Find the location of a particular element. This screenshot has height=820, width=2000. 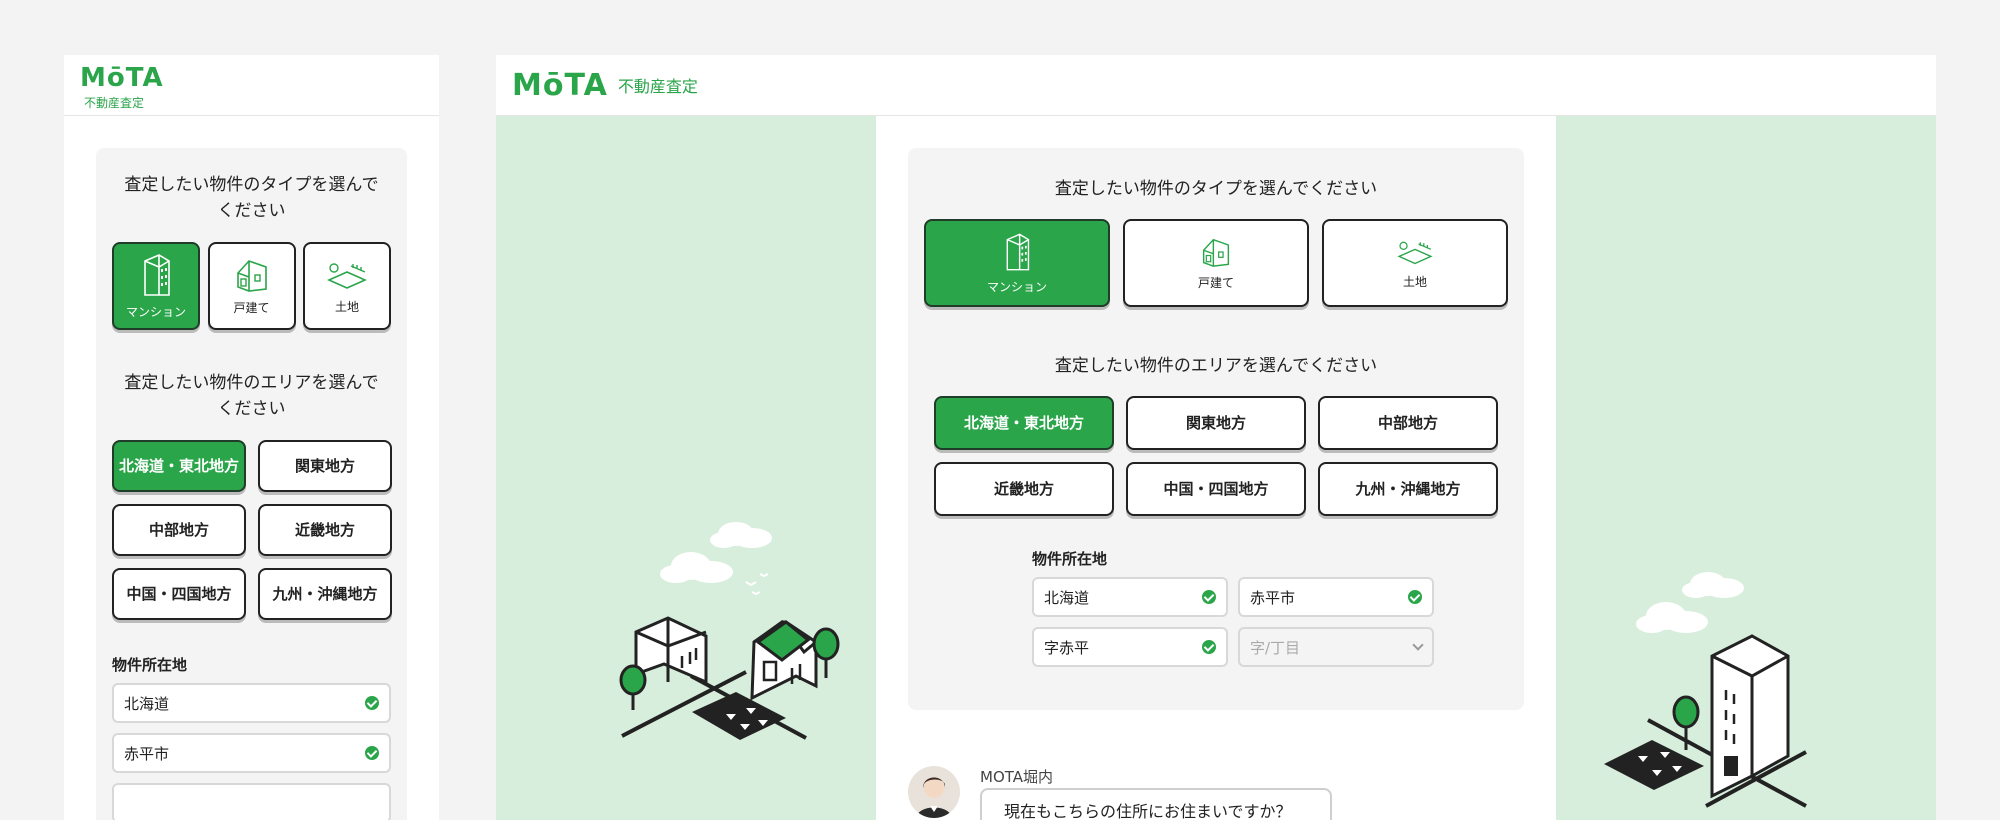

field-value: 字赤平 is located at coordinates (1067, 647).